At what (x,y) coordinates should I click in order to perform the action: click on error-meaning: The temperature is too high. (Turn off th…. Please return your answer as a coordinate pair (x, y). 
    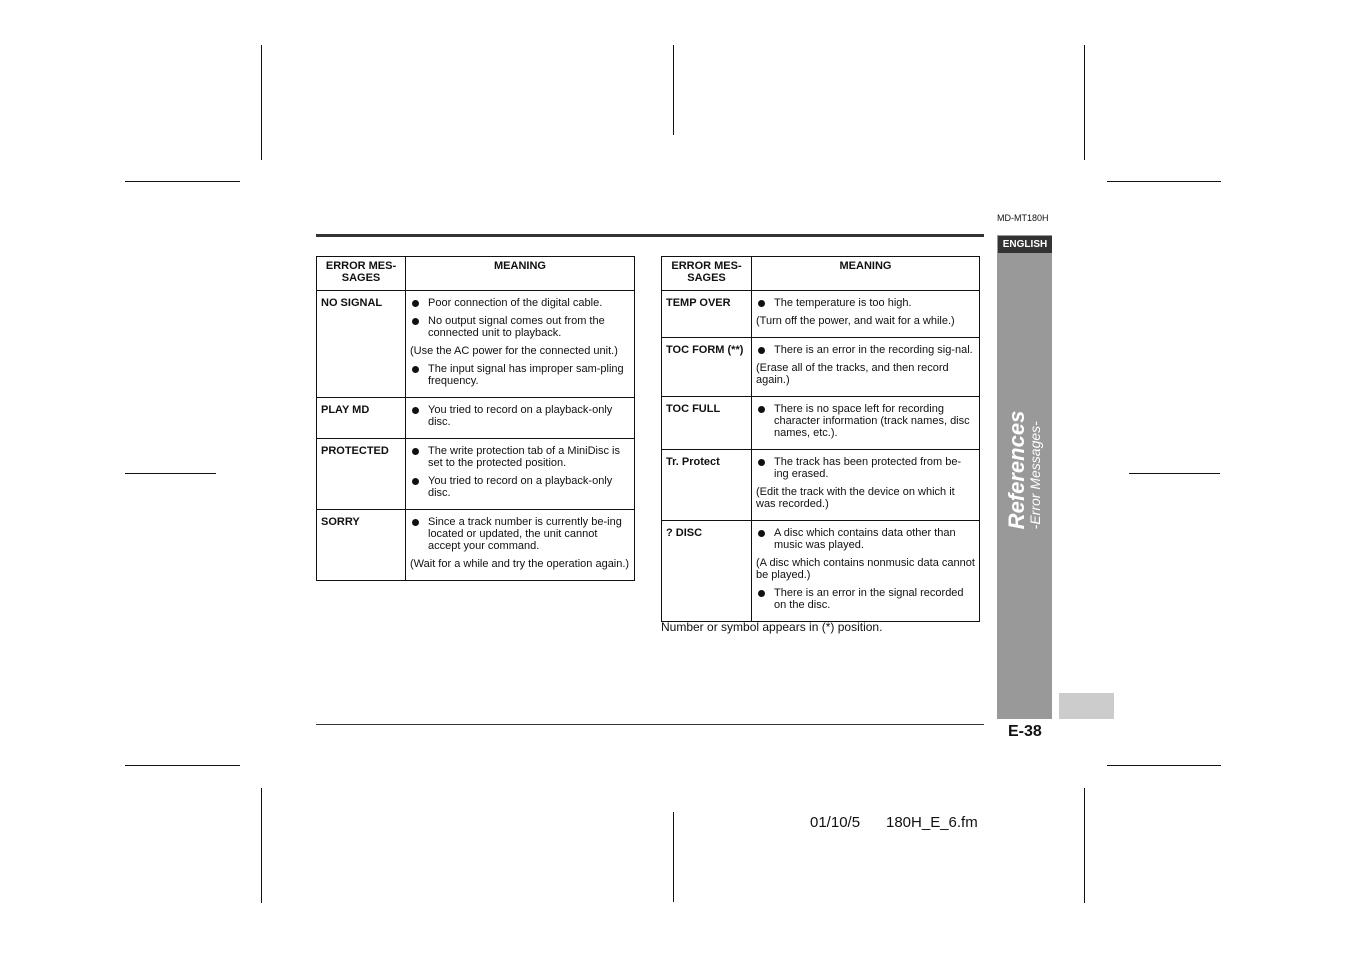
    Looking at the image, I should click on (865, 314).